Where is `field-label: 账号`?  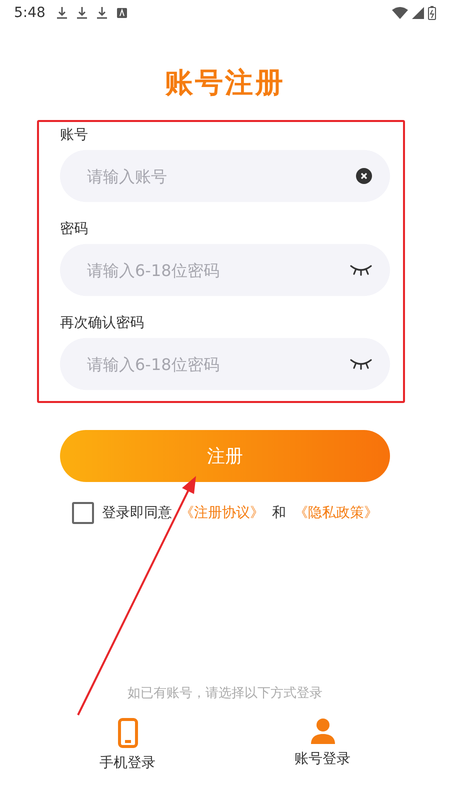
field-label: 账号 is located at coordinates (74, 135).